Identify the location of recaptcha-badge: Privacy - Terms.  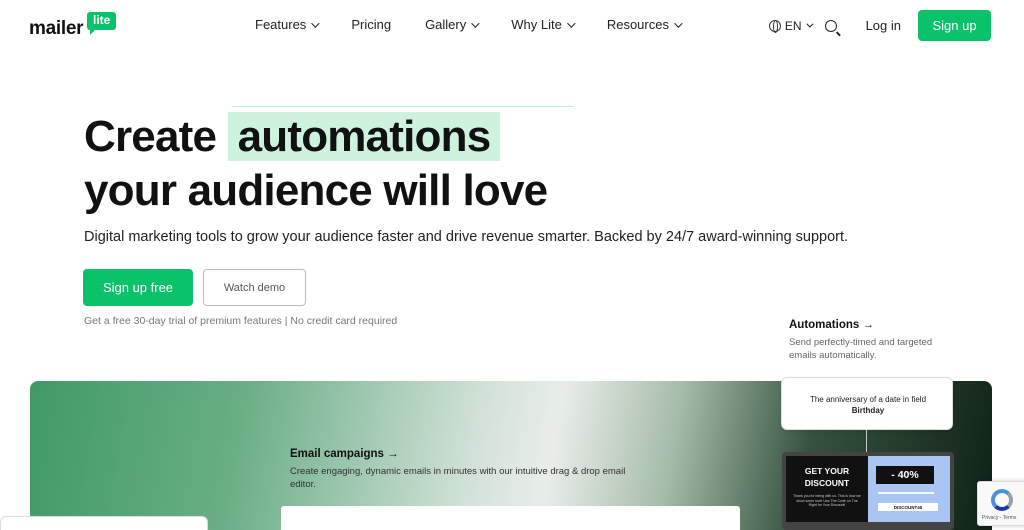
(1000, 503).